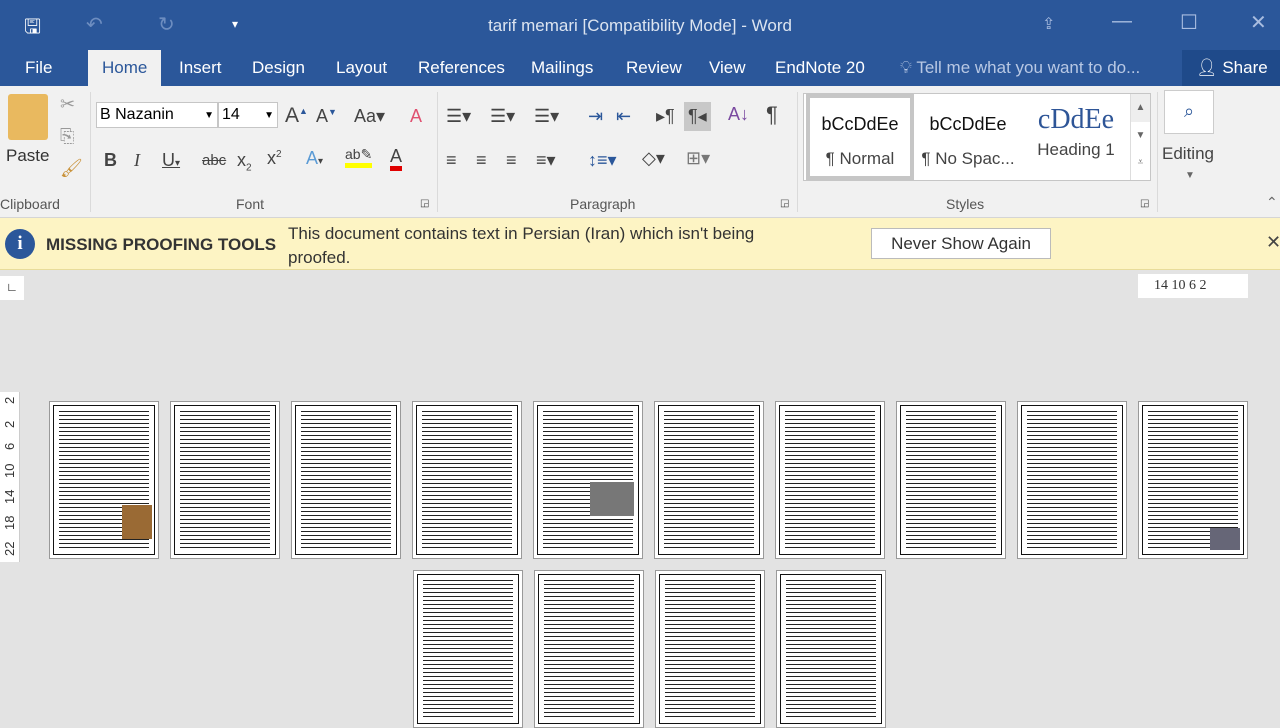 This screenshot has height=728, width=1280. What do you see at coordinates (1193, 286) in the screenshot?
I see `horizontal-ruler: 14 10 6 2` at bounding box center [1193, 286].